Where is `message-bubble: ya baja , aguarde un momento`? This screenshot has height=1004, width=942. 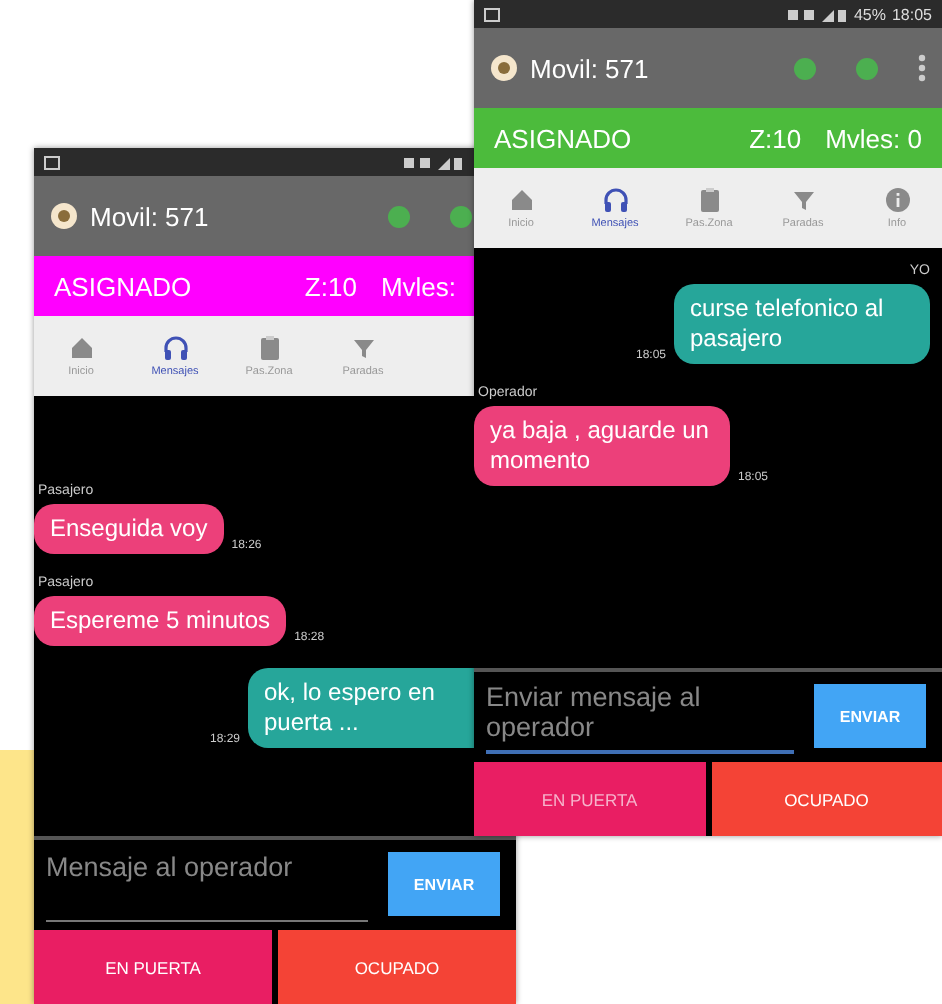 message-bubble: ya baja , aguarde un momento is located at coordinates (602, 446).